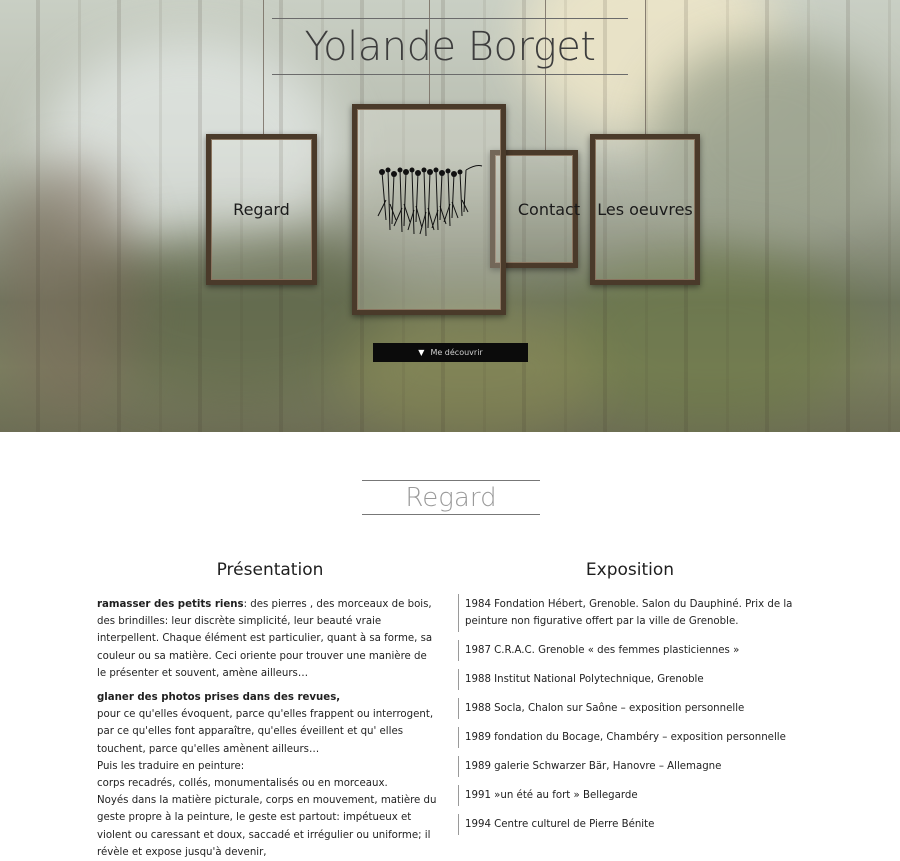  I want to click on presentation-heading: Présentation, so click(270, 570).